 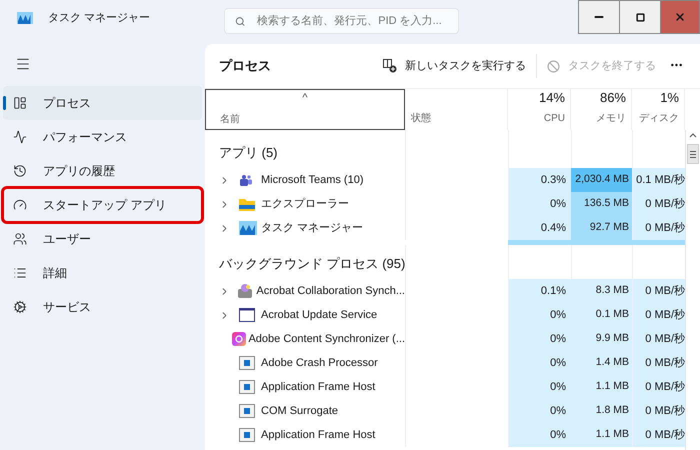 I want to click on memory-cell: 2,030.4 MB, so click(x=601, y=180).